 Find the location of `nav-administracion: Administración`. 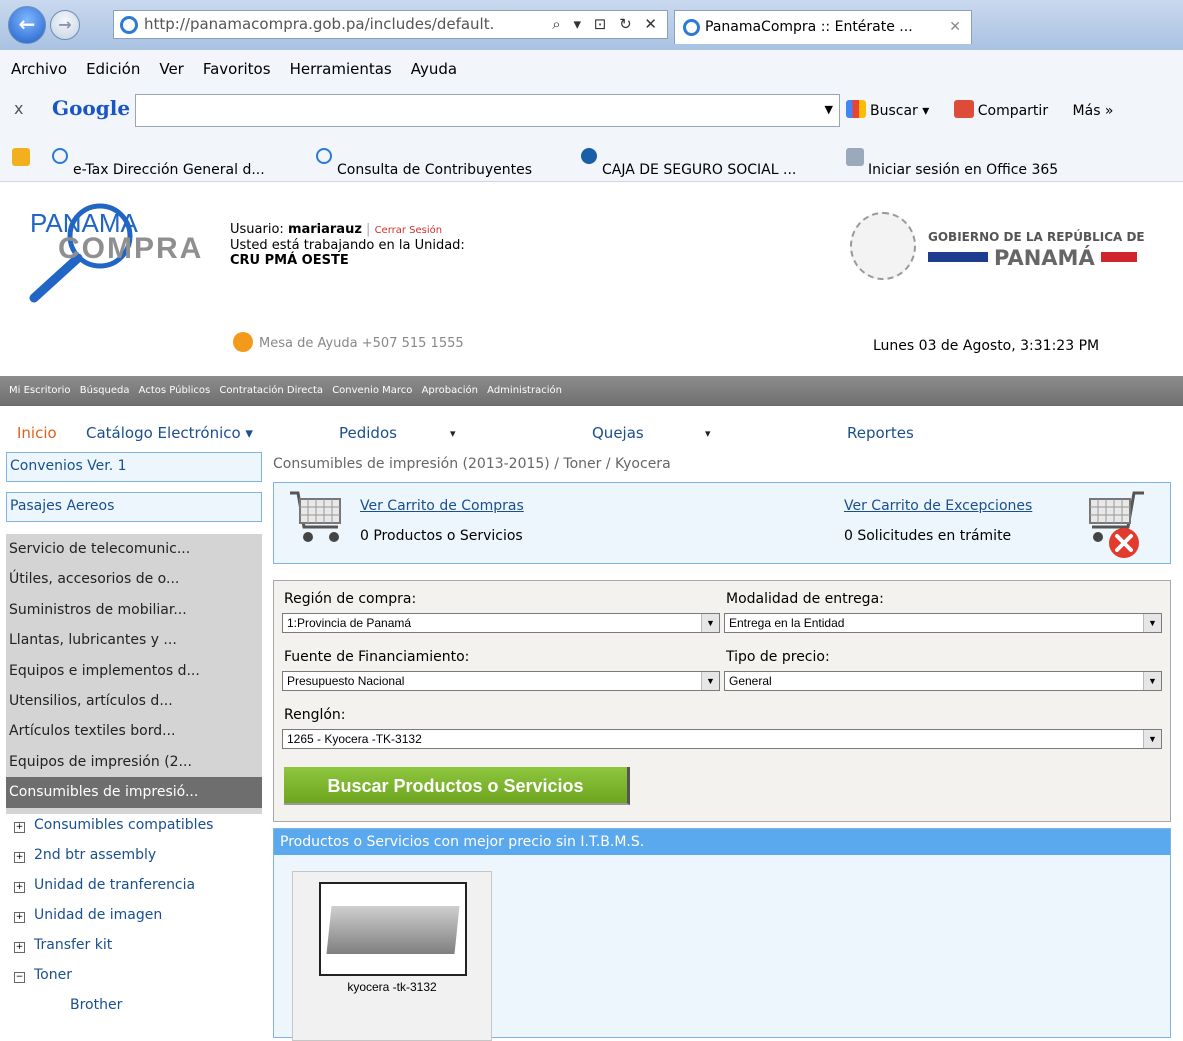

nav-administracion: Administración is located at coordinates (524, 390).